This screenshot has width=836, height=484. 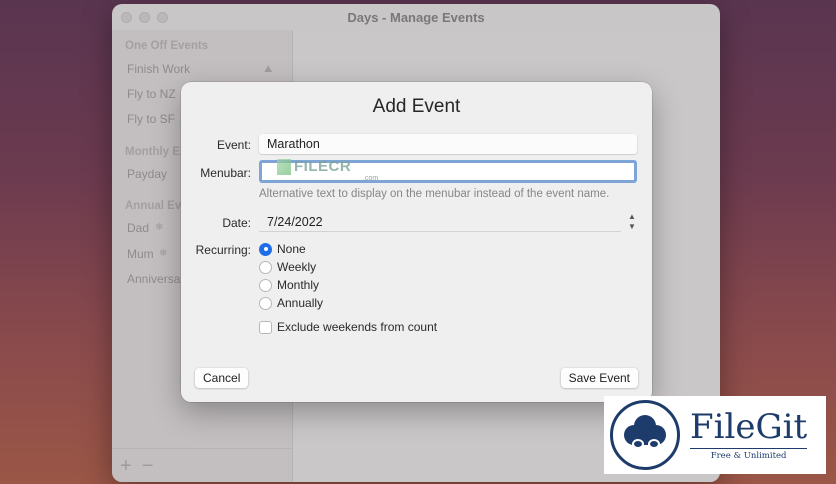 I want to click on zoom-window-button, so click(x=162, y=17).